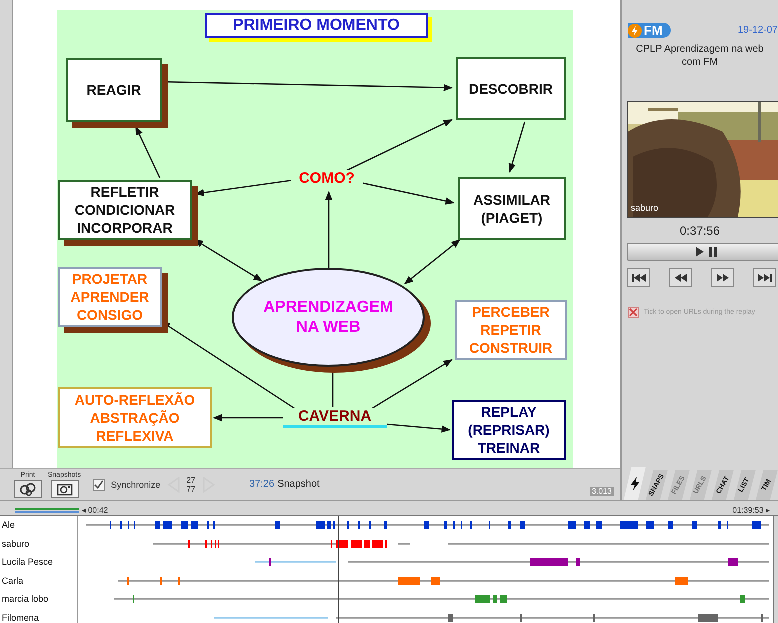 The width and height of the screenshot is (778, 623). I want to click on skip-start-icon, so click(639, 278).